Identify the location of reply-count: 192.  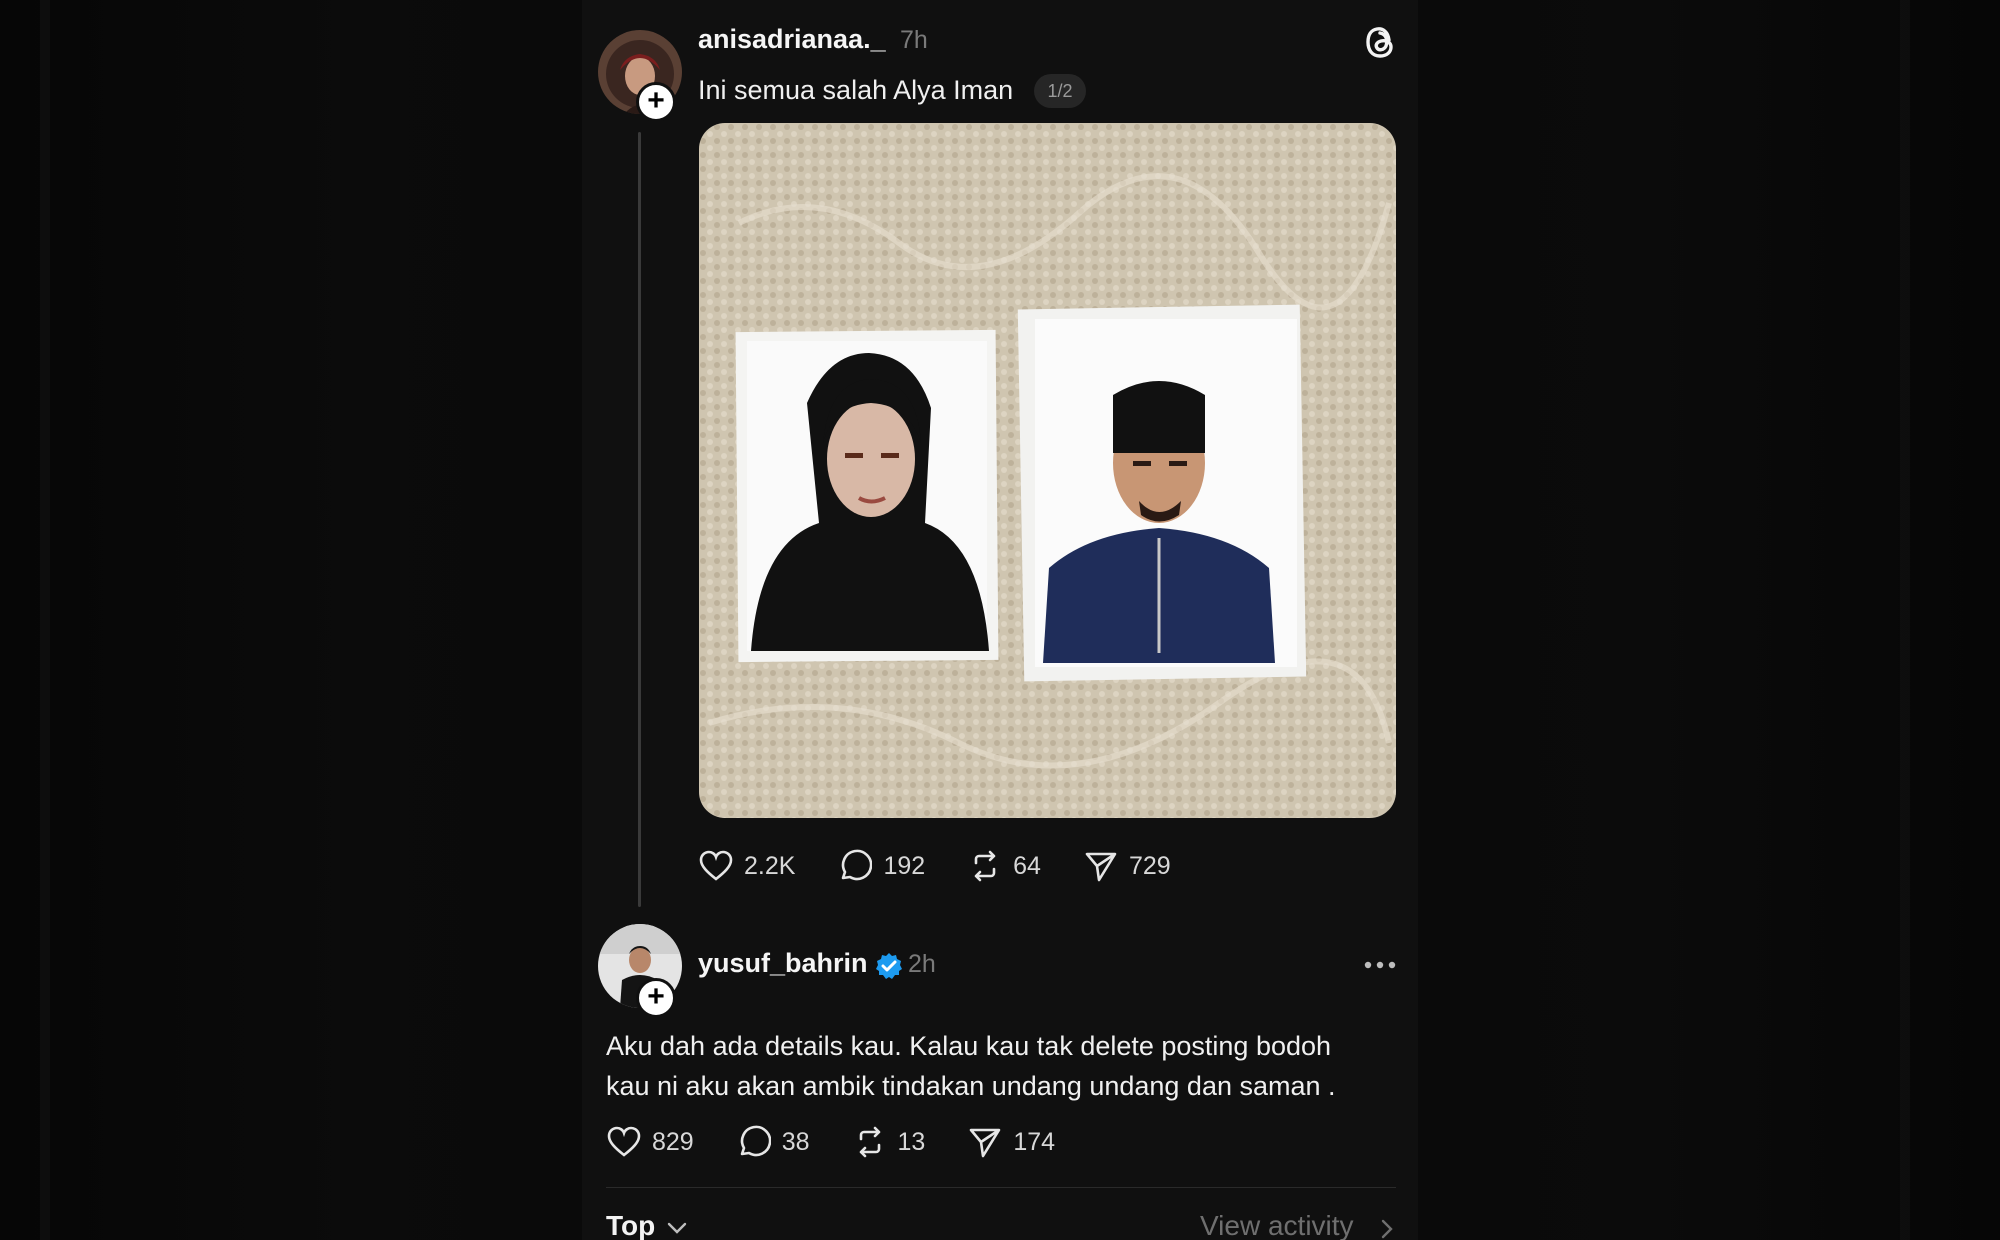
(904, 865).